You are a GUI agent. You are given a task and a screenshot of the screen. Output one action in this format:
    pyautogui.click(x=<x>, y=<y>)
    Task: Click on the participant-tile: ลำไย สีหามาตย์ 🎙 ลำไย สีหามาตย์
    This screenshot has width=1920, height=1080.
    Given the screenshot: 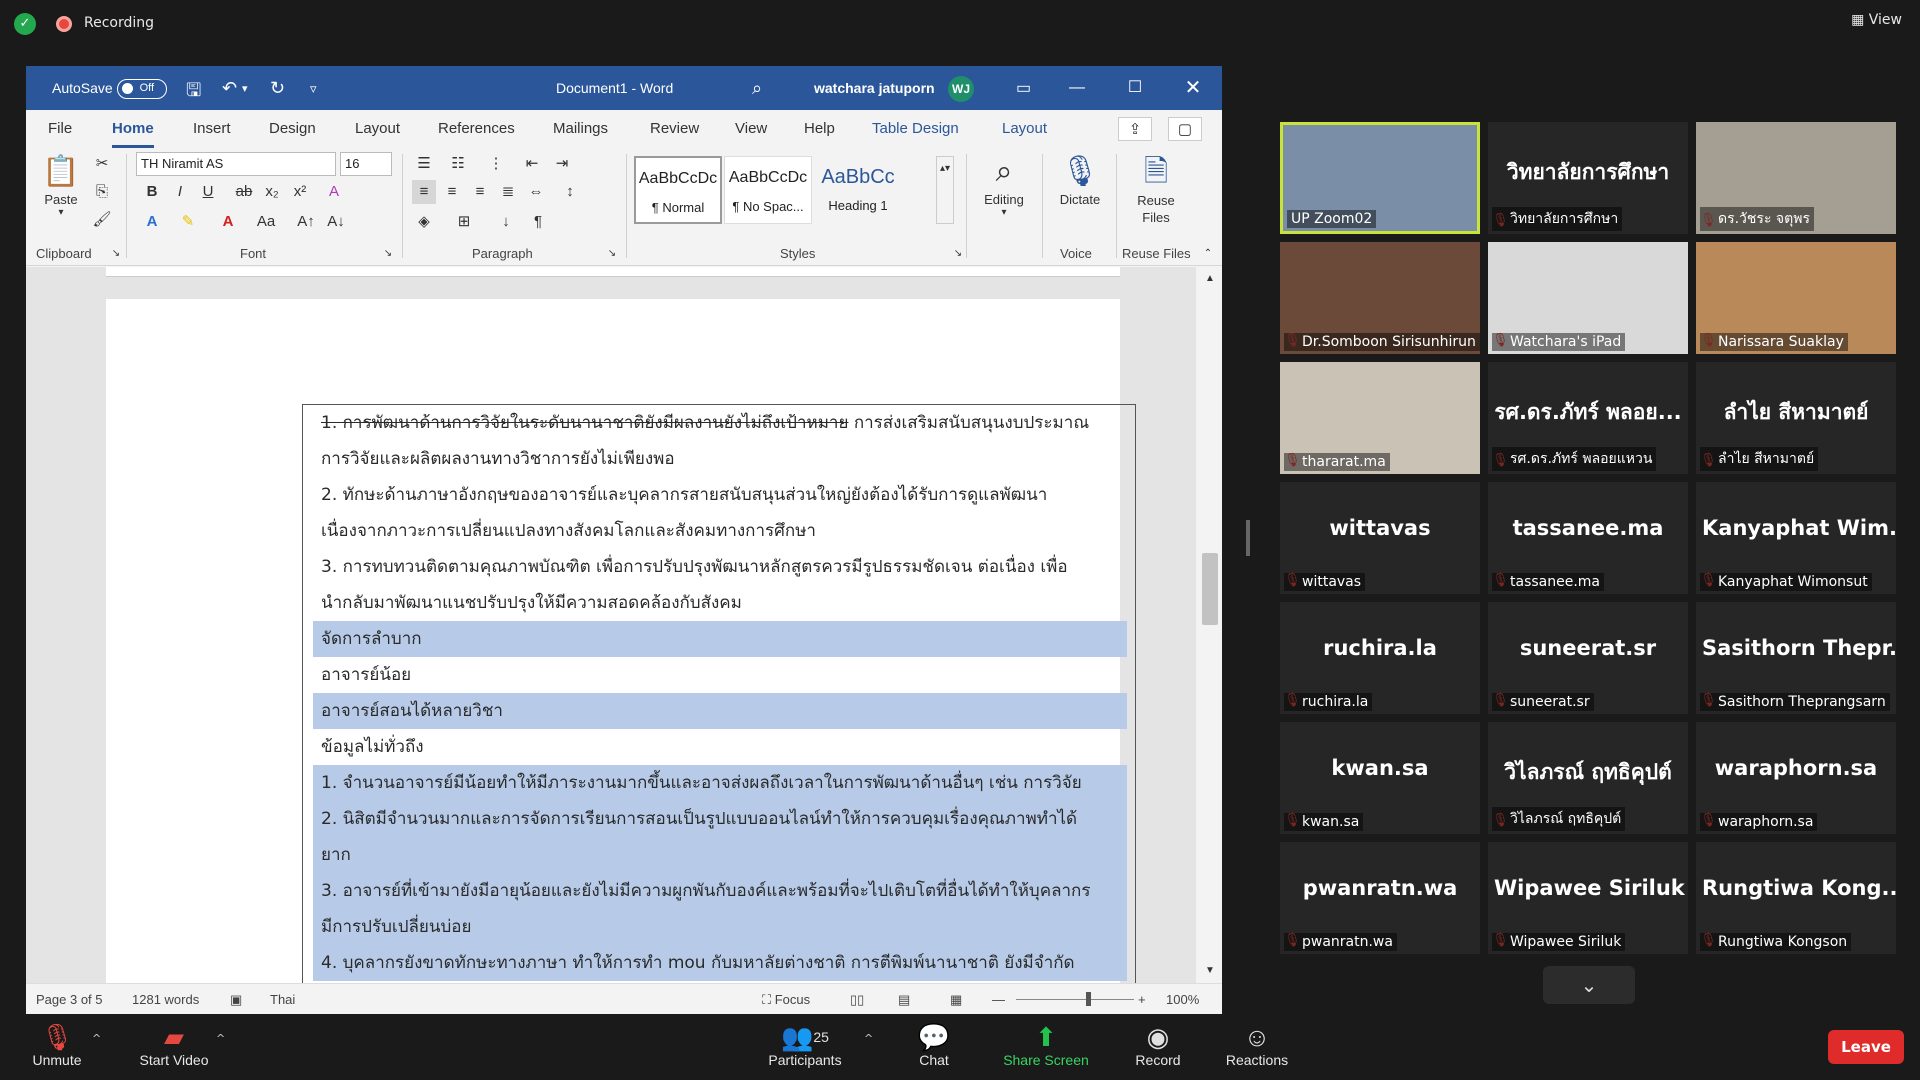 What is the action you would take?
    pyautogui.click(x=1796, y=418)
    